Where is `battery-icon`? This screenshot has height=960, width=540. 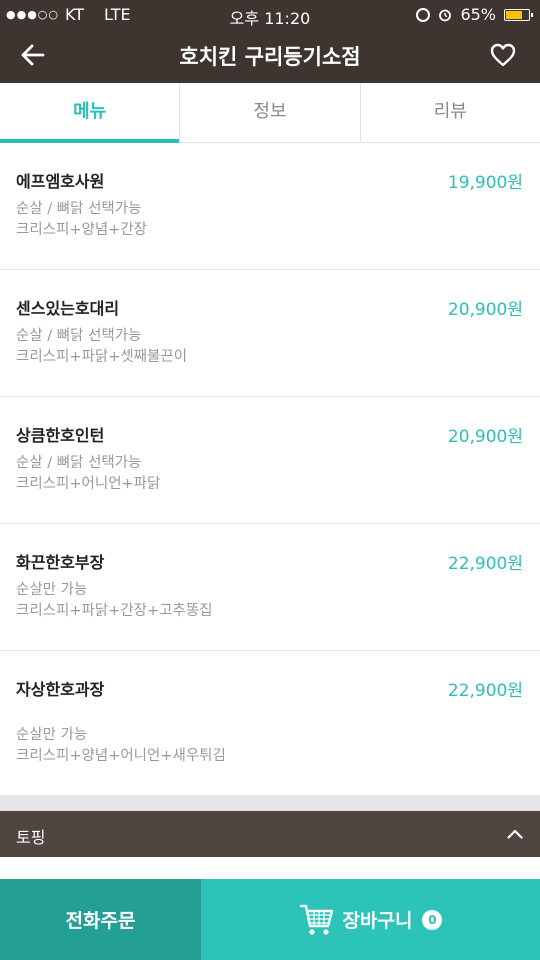
battery-icon is located at coordinates (518, 14).